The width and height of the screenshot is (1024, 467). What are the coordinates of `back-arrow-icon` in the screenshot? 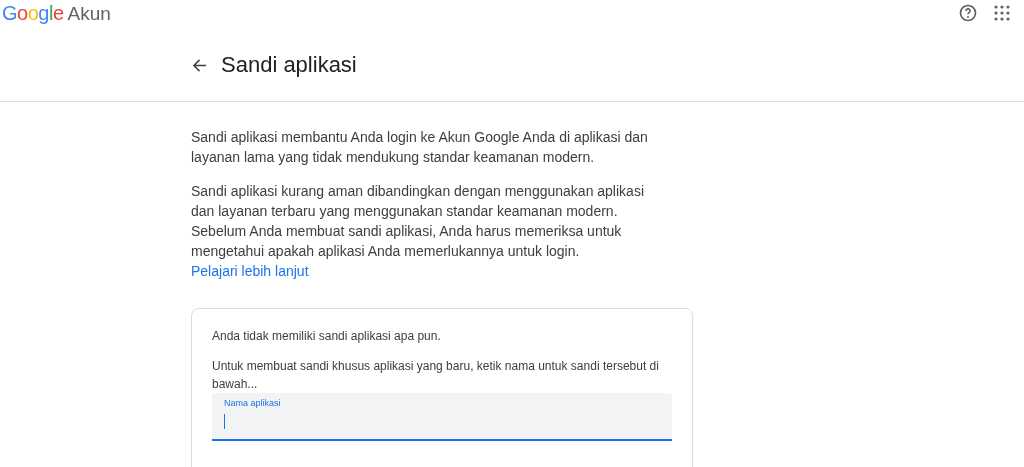 It's located at (199, 65).